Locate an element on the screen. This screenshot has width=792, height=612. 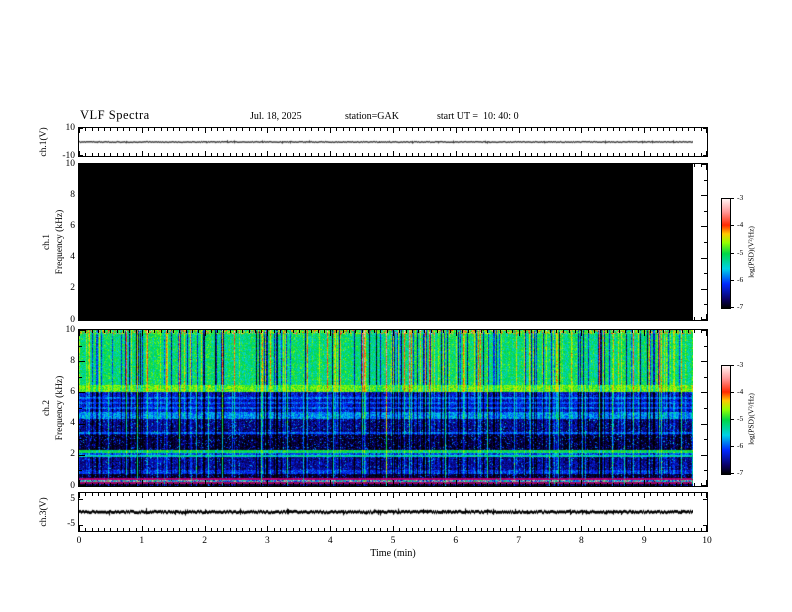
x-tick-label: 0 is located at coordinates (79, 541).